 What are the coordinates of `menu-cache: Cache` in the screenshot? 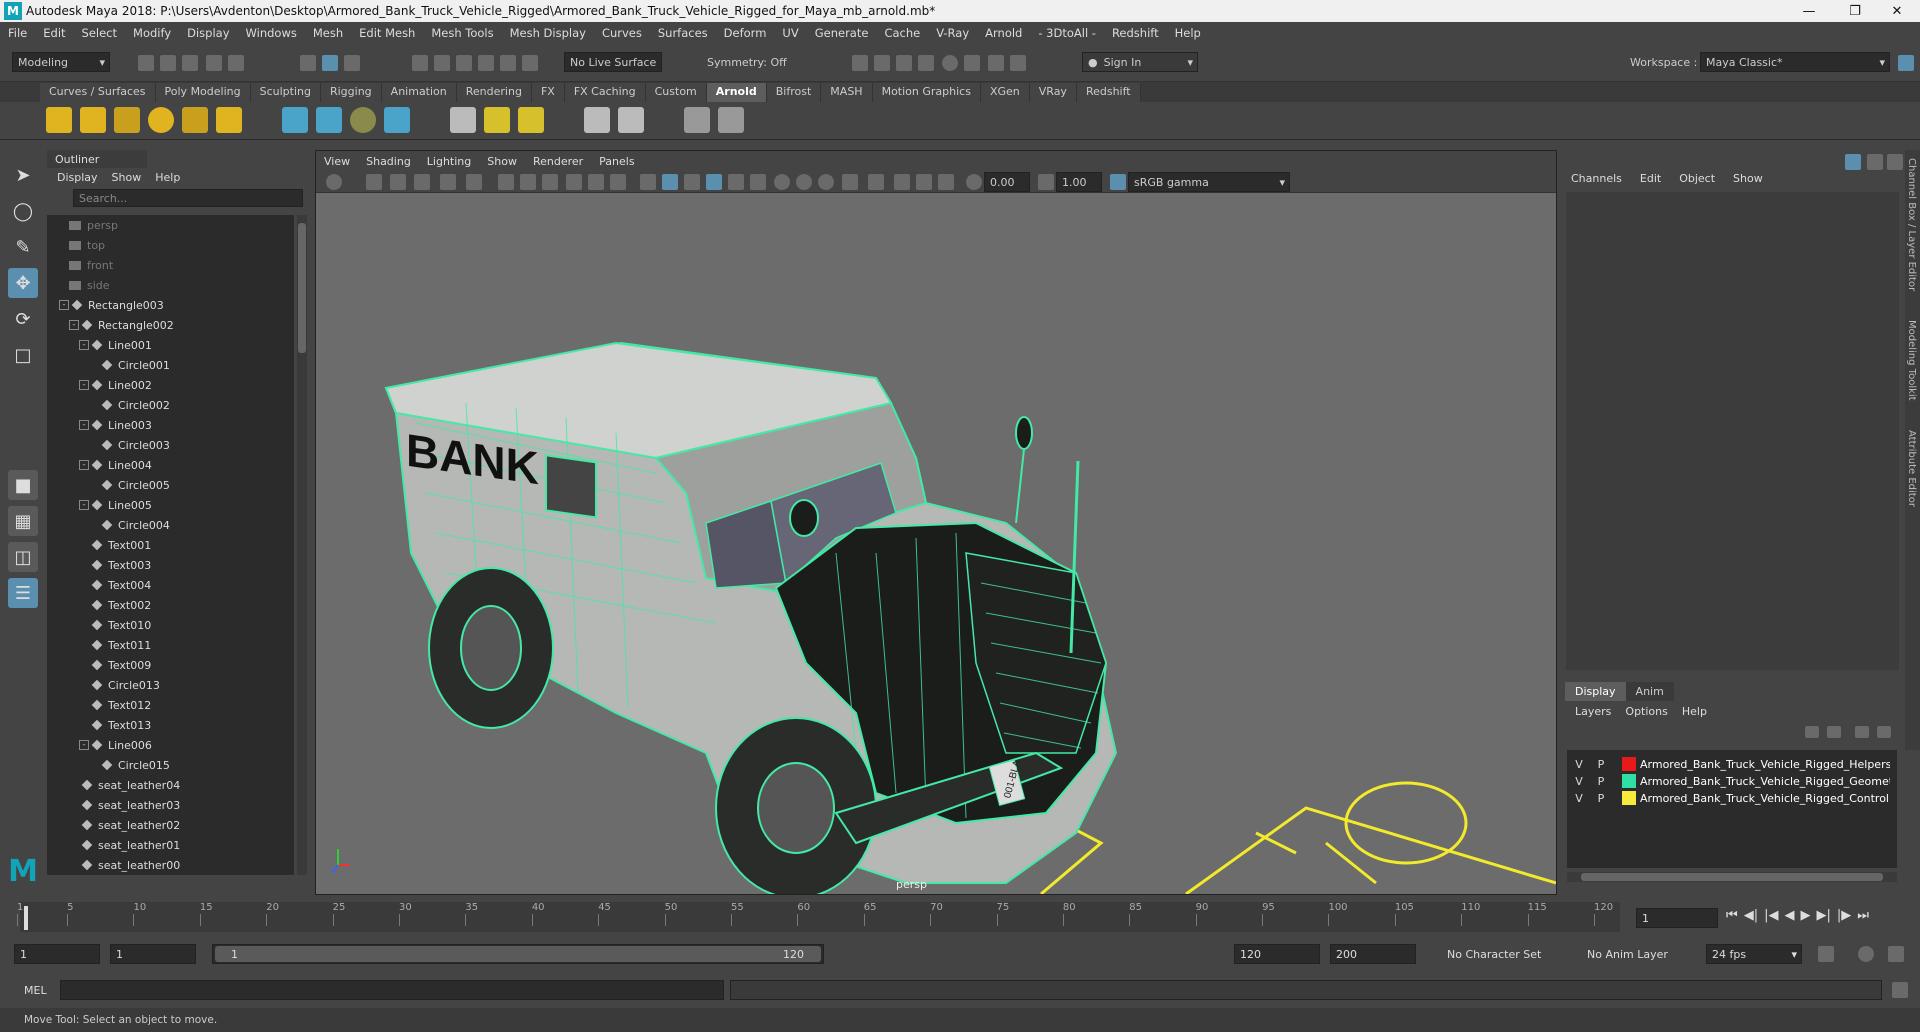 It's located at (902, 33).